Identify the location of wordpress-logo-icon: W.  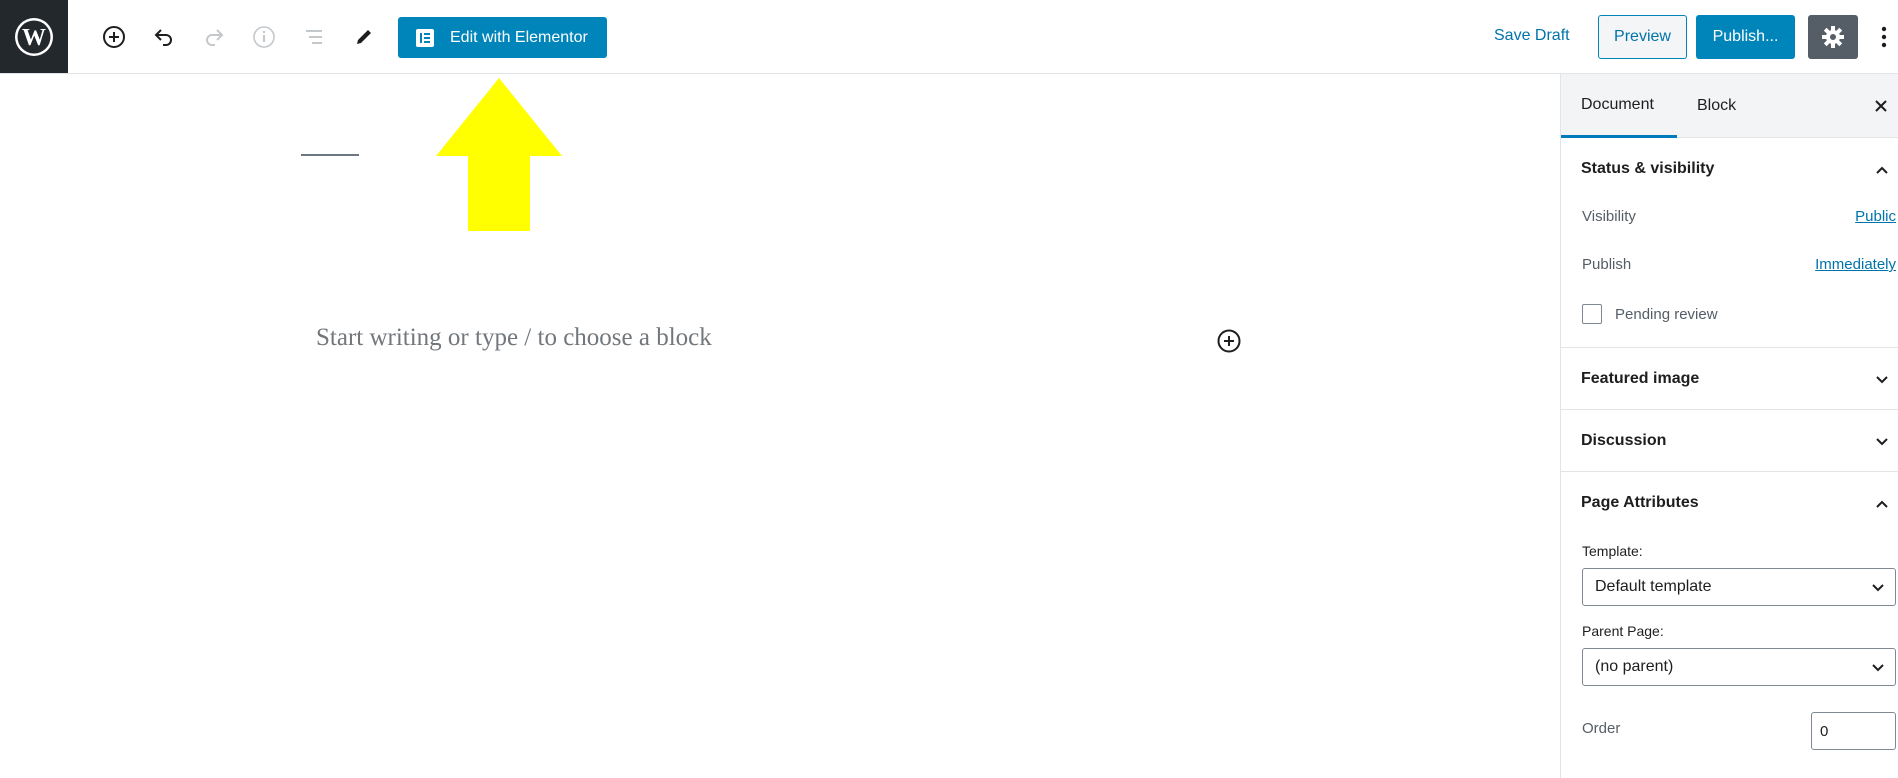
(34, 36).